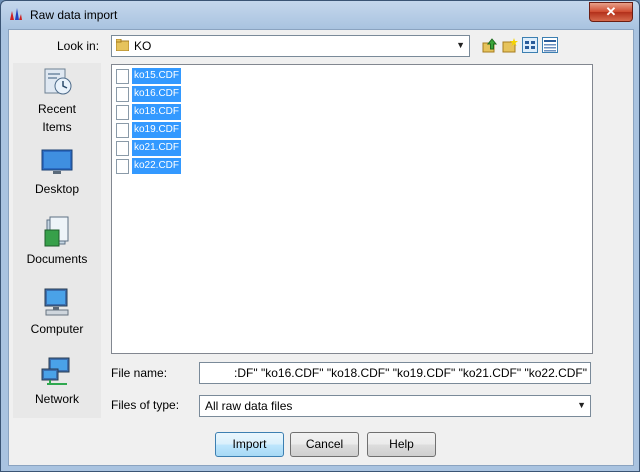 Image resolution: width=640 pixels, height=472 pixels. I want to click on look-in-label: Look in:, so click(78, 46).